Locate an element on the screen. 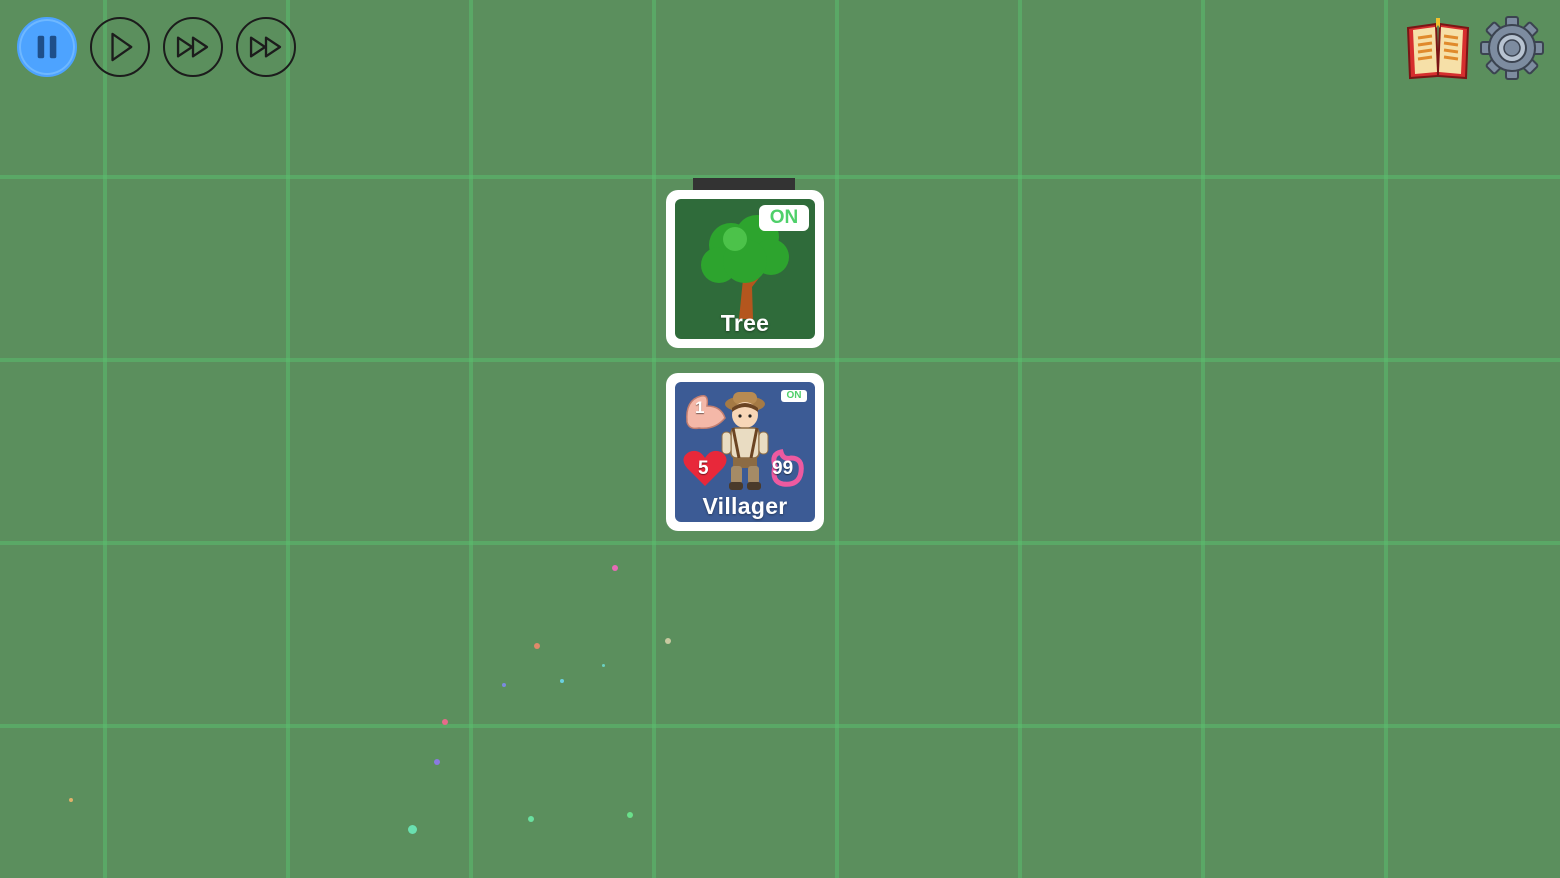 Image resolution: width=1560 pixels, height=878 pixels. tree-card: ON Tree is located at coordinates (745, 269).